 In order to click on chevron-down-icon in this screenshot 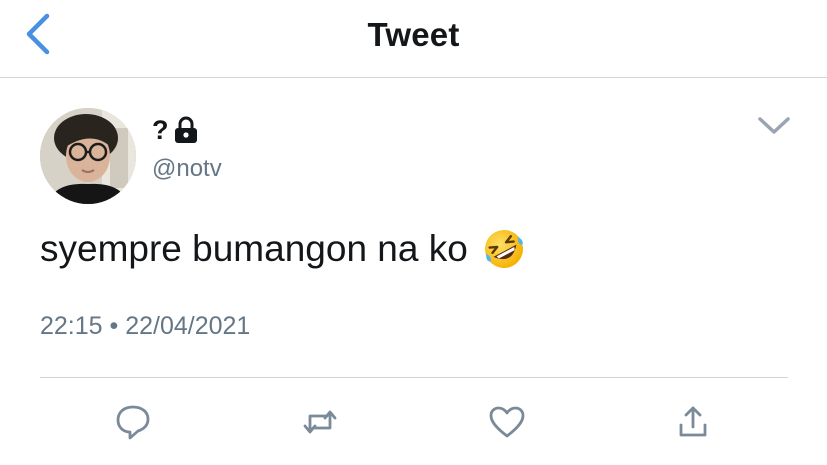, I will do `click(774, 125)`.